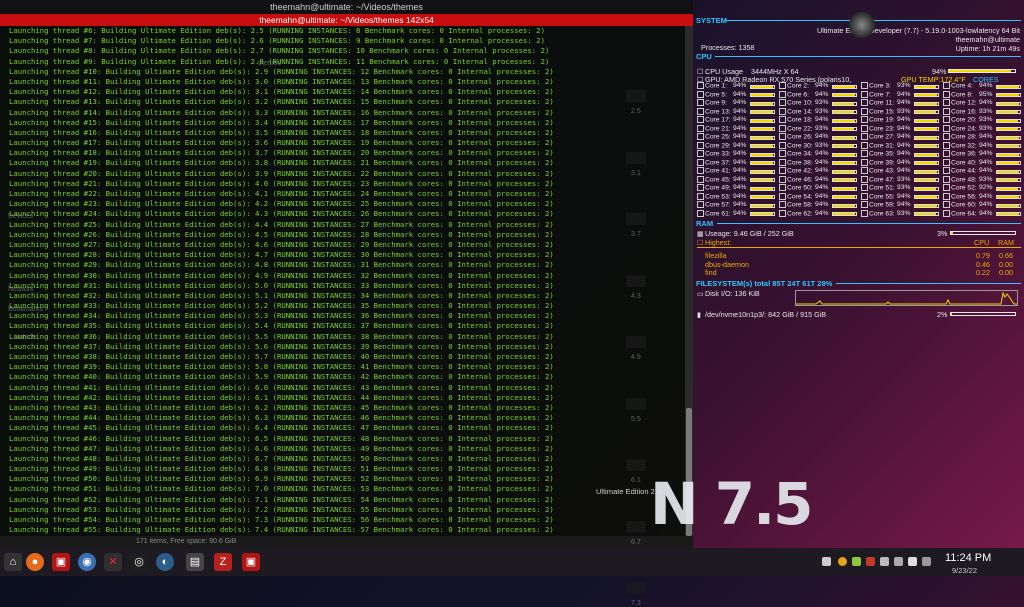  What do you see at coordinates (718, 128) in the screenshot?
I see `core-name: Core 21:` at bounding box center [718, 128].